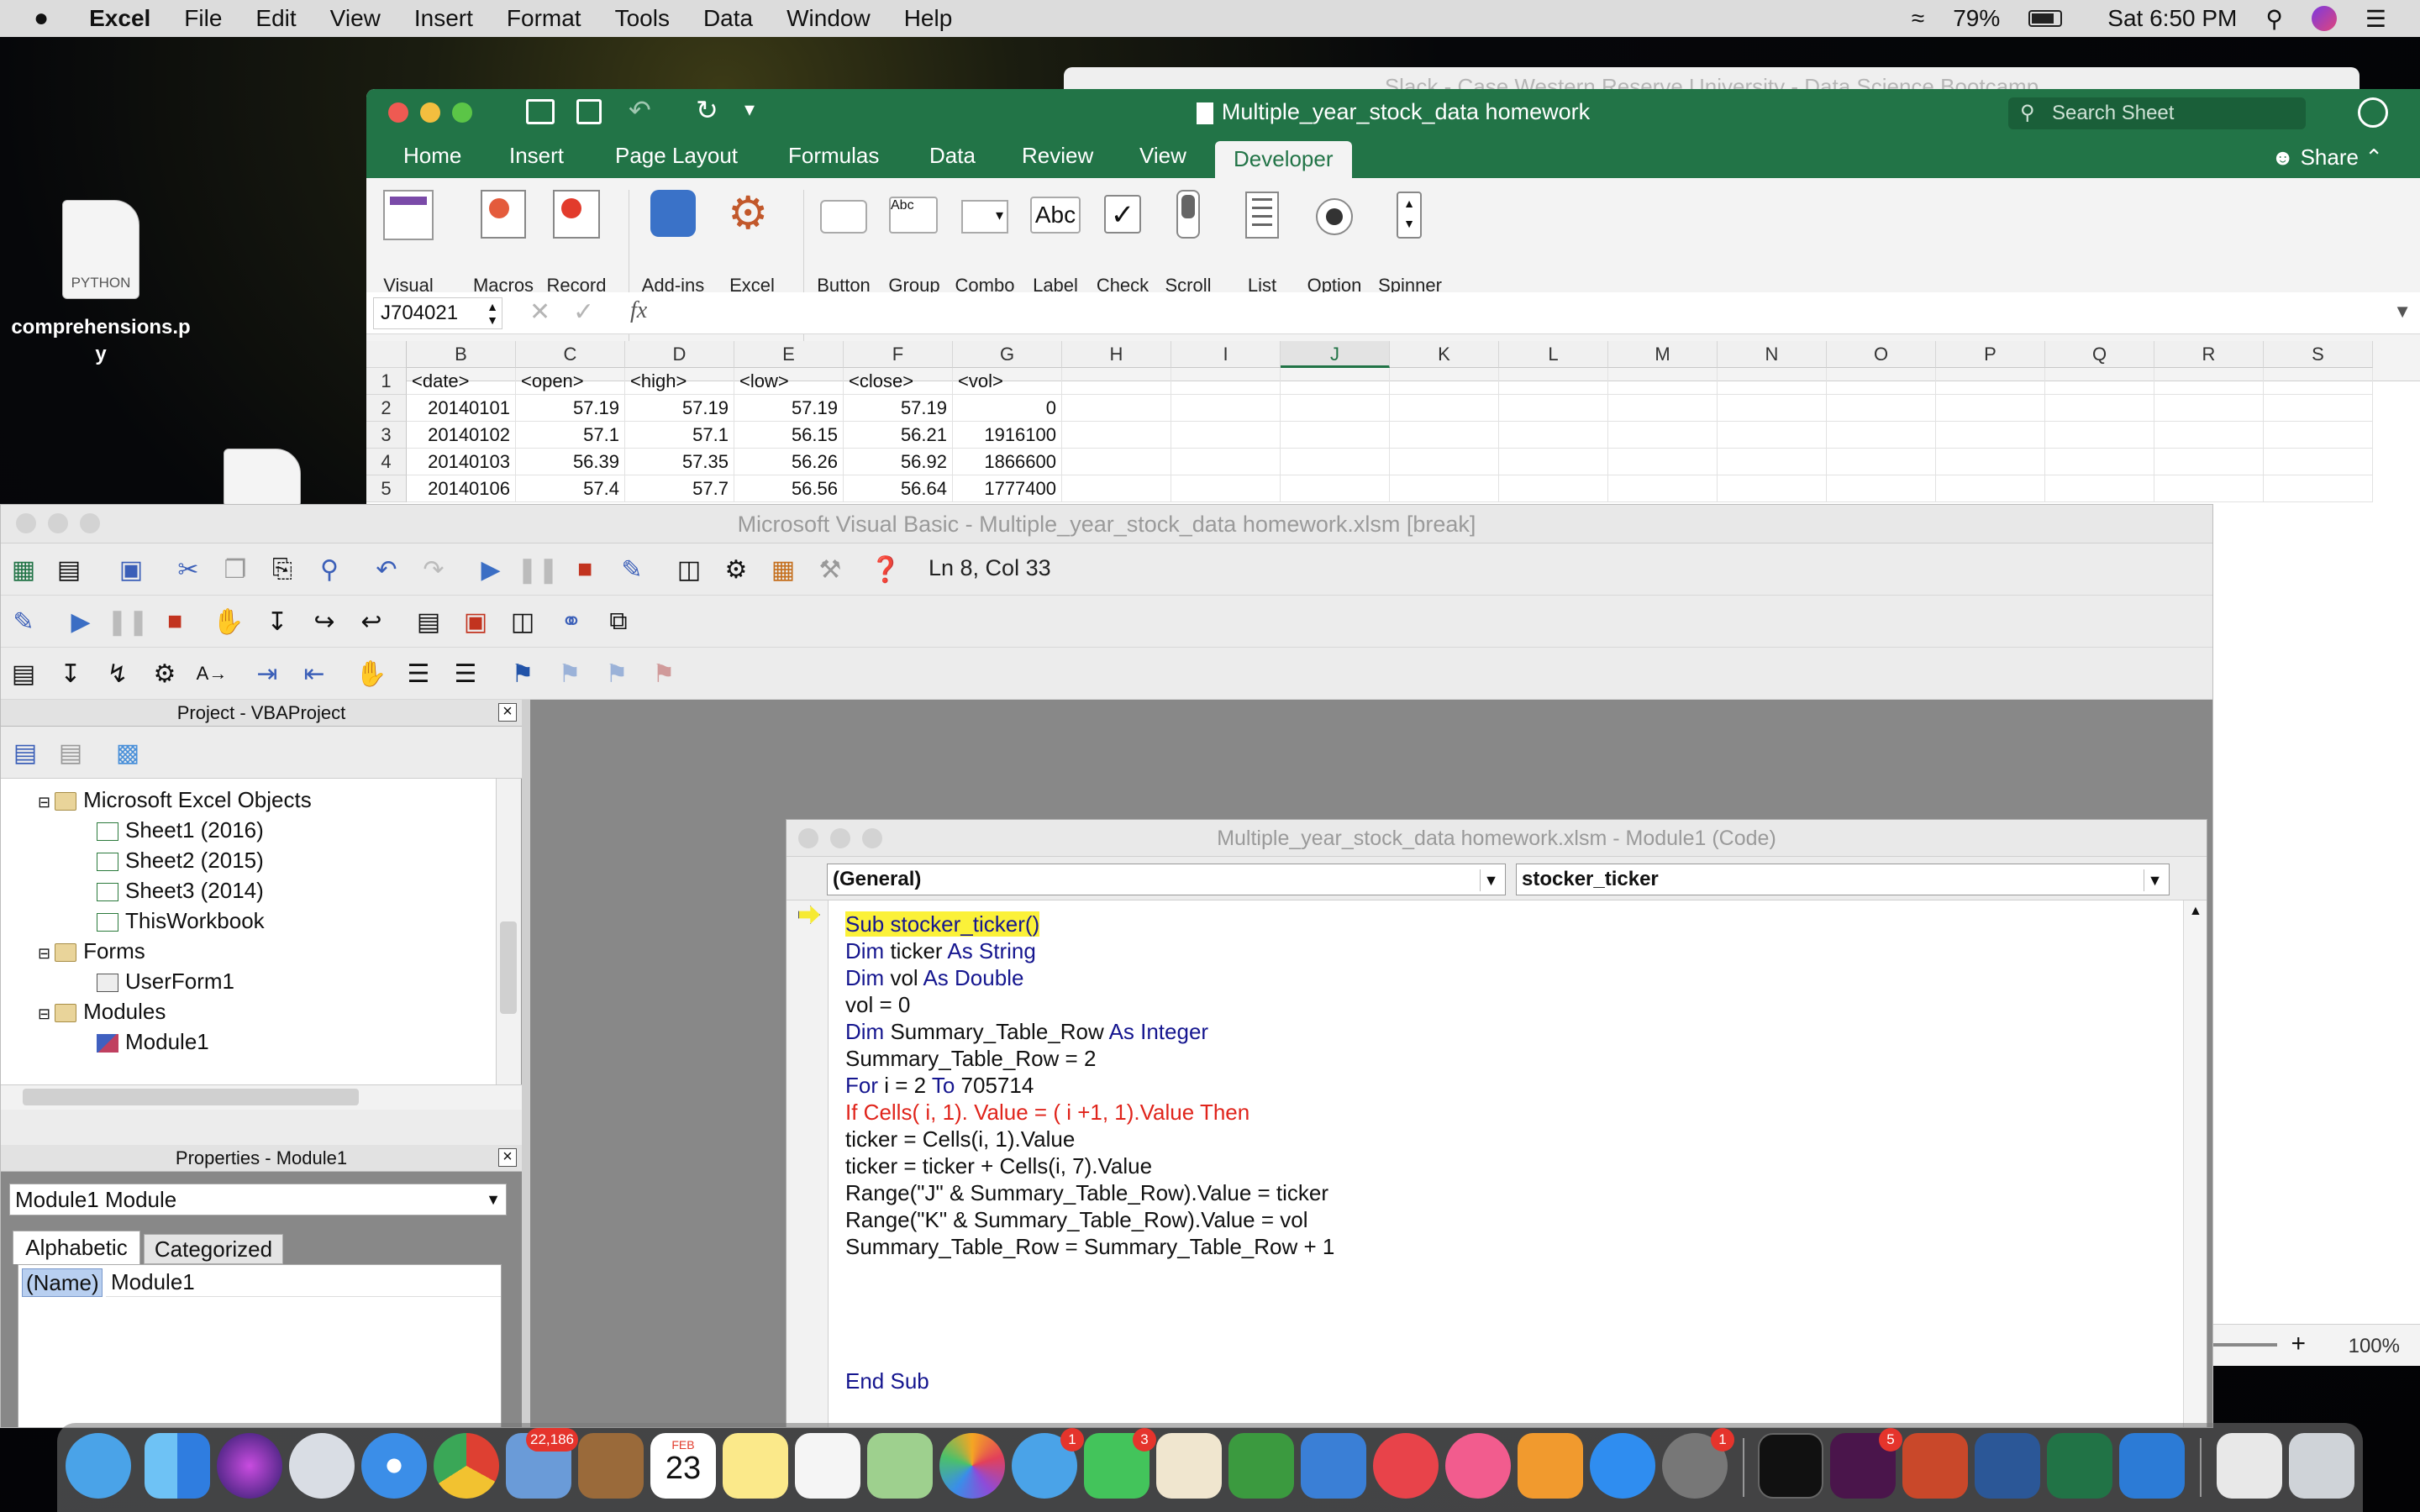  Describe the element at coordinates (1550, 1466) in the screenshot. I see `dock-books-icon` at that location.